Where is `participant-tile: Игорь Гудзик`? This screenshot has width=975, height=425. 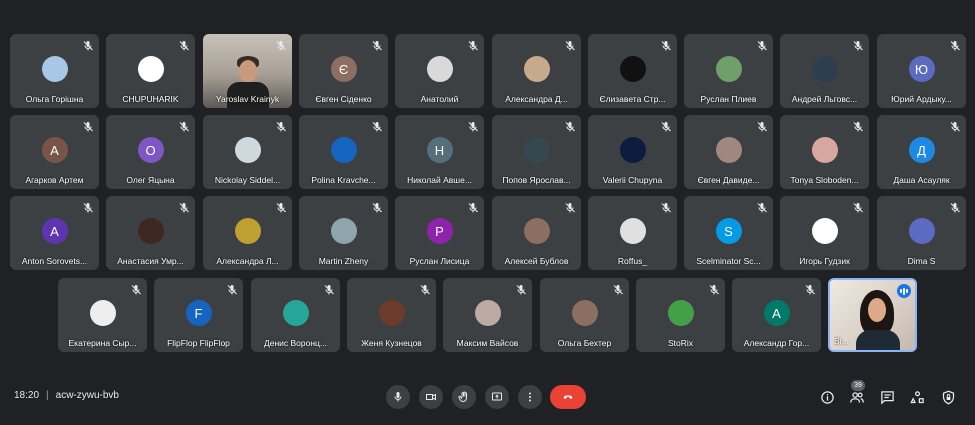 participant-tile: Игорь Гудзик is located at coordinates (824, 233).